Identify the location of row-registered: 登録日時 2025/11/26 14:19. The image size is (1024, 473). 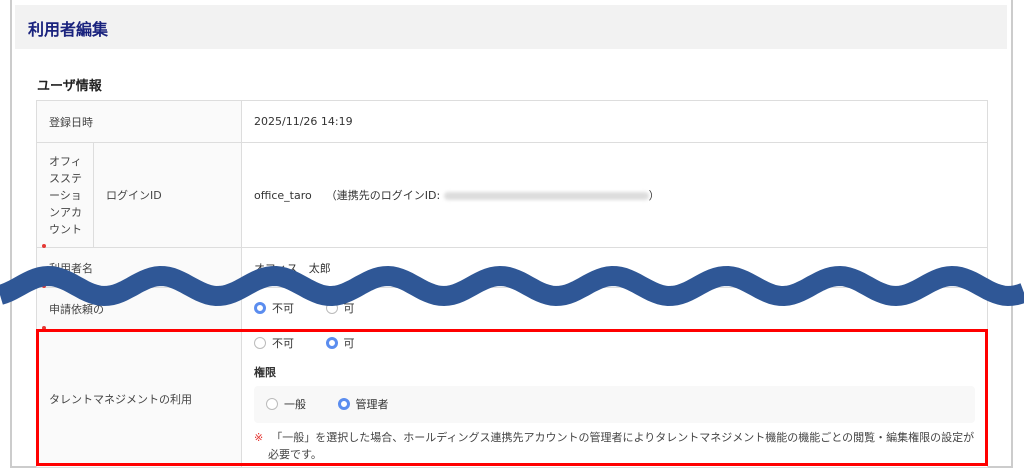
(512, 121).